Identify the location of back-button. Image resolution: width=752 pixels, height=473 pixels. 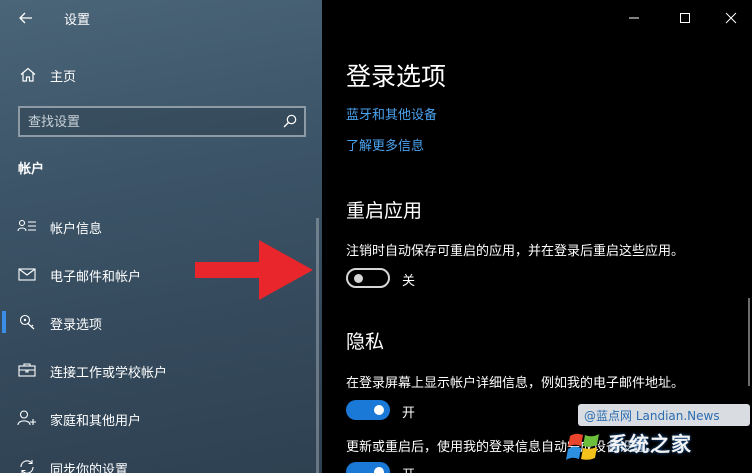
(26, 18).